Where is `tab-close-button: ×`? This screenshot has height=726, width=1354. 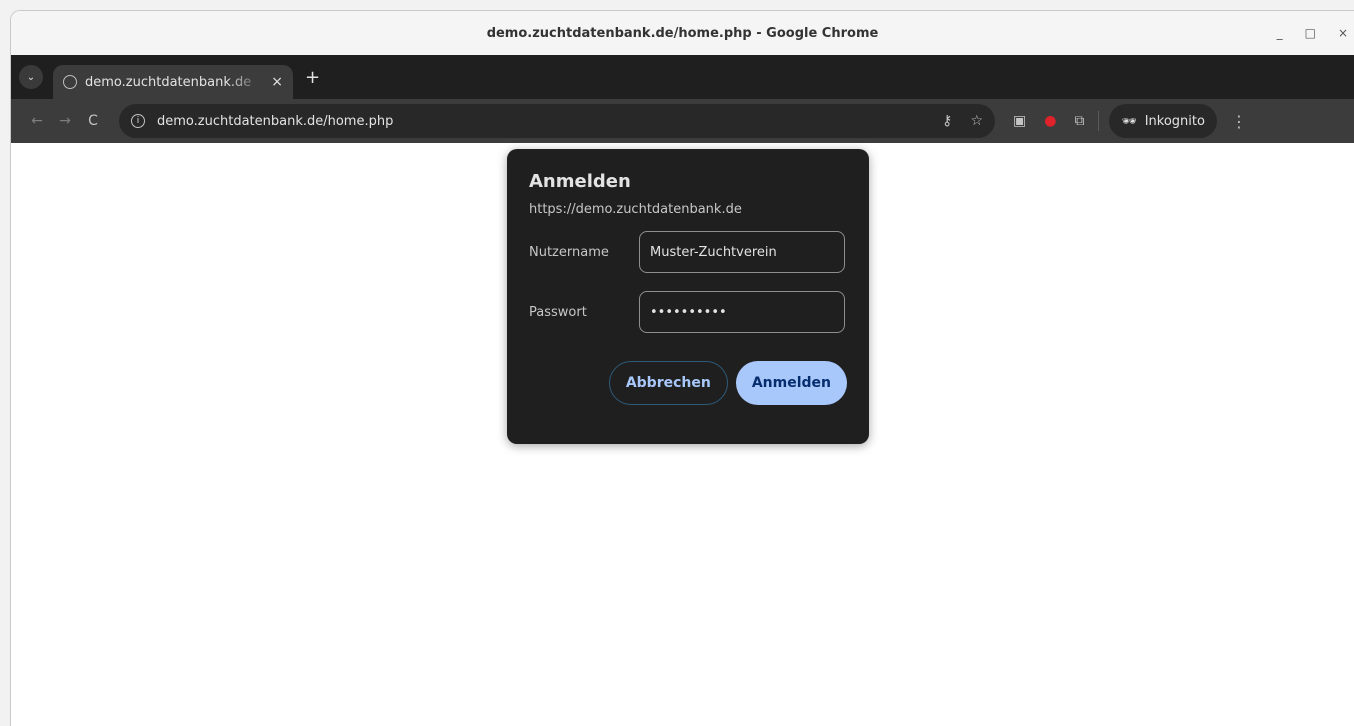 tab-close-button: × is located at coordinates (277, 82).